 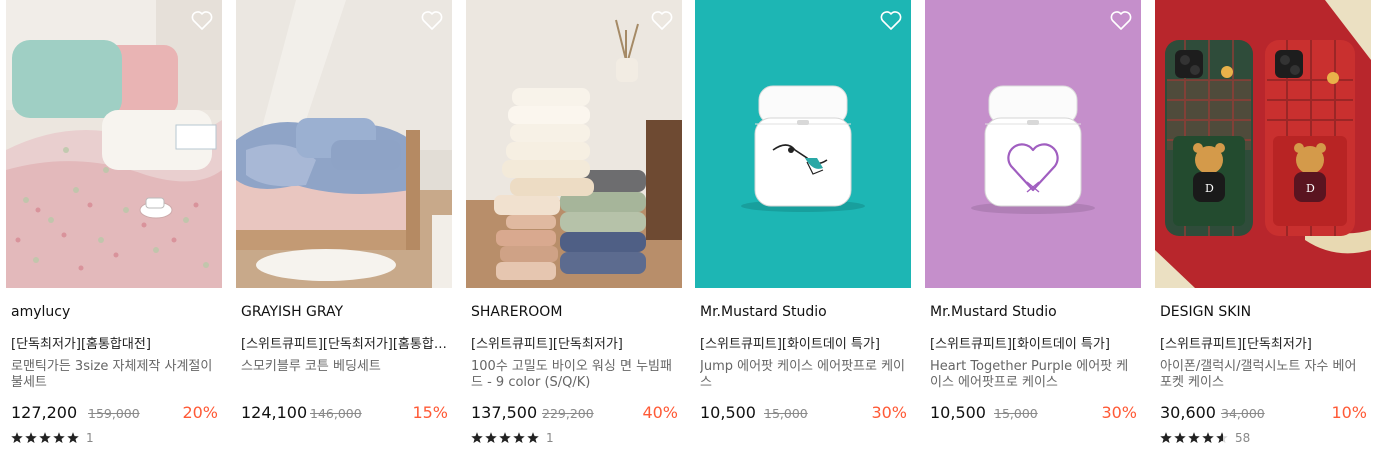 What do you see at coordinates (805, 375) in the screenshot?
I see `product-title: Jump 에어팟 케이스 에어팟프로 케이스` at bounding box center [805, 375].